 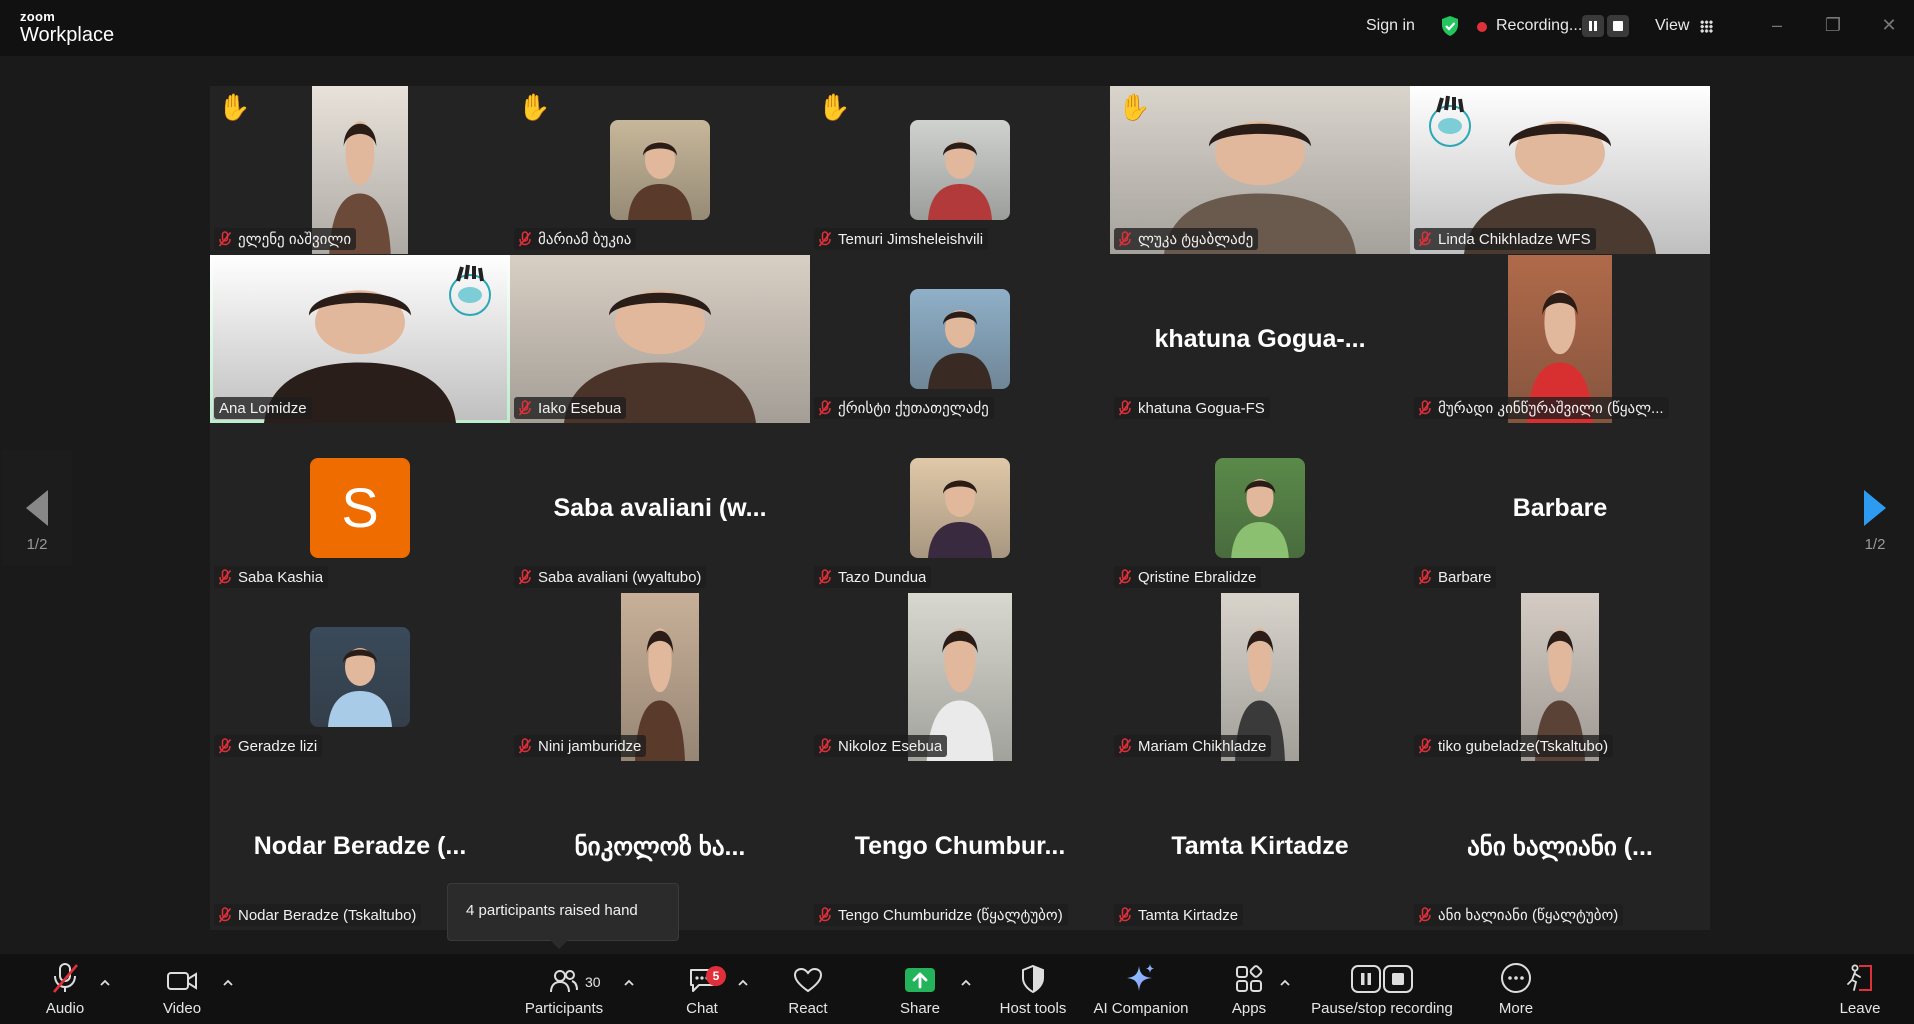 I want to click on share-options-chevron-icon, so click(x=966, y=983).